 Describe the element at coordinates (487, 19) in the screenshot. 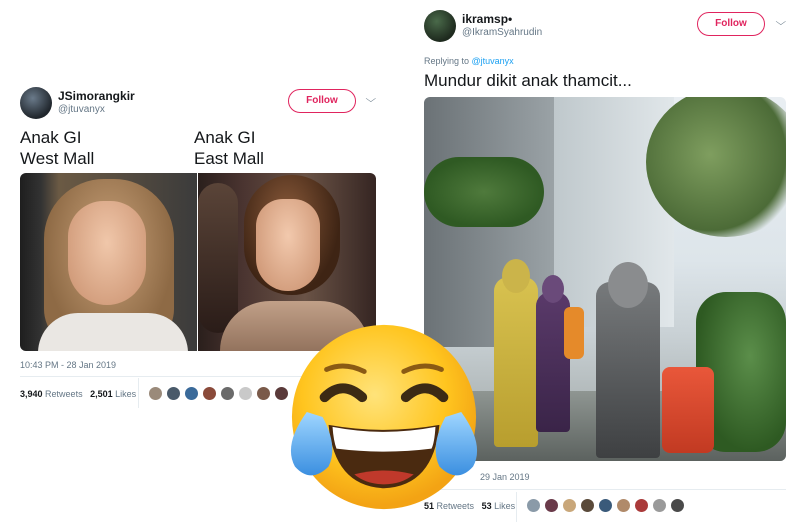

I see `user-name: ikramsp•` at that location.